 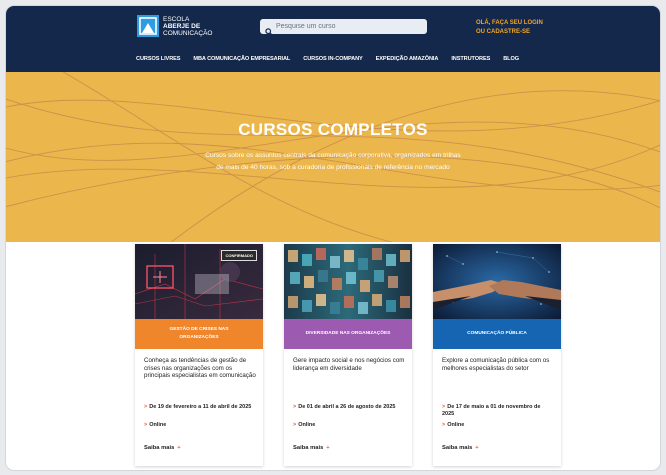 What do you see at coordinates (239, 255) in the screenshot?
I see `confirmed-badge: CONFIRMADO` at bounding box center [239, 255].